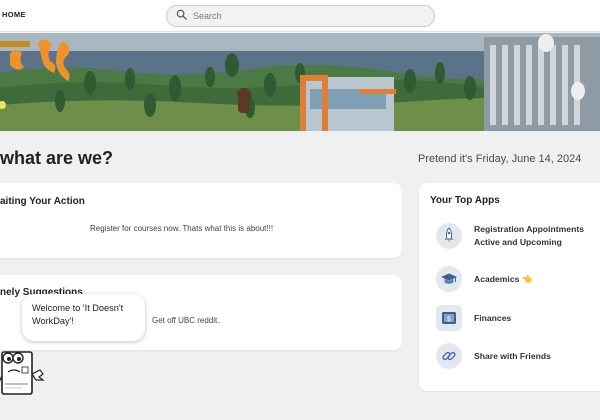 The image size is (600, 420). What do you see at coordinates (83, 317) in the screenshot?
I see `mascot-speech-bubble: Welcome to 'It Doesn't WorkDay'!` at bounding box center [83, 317].